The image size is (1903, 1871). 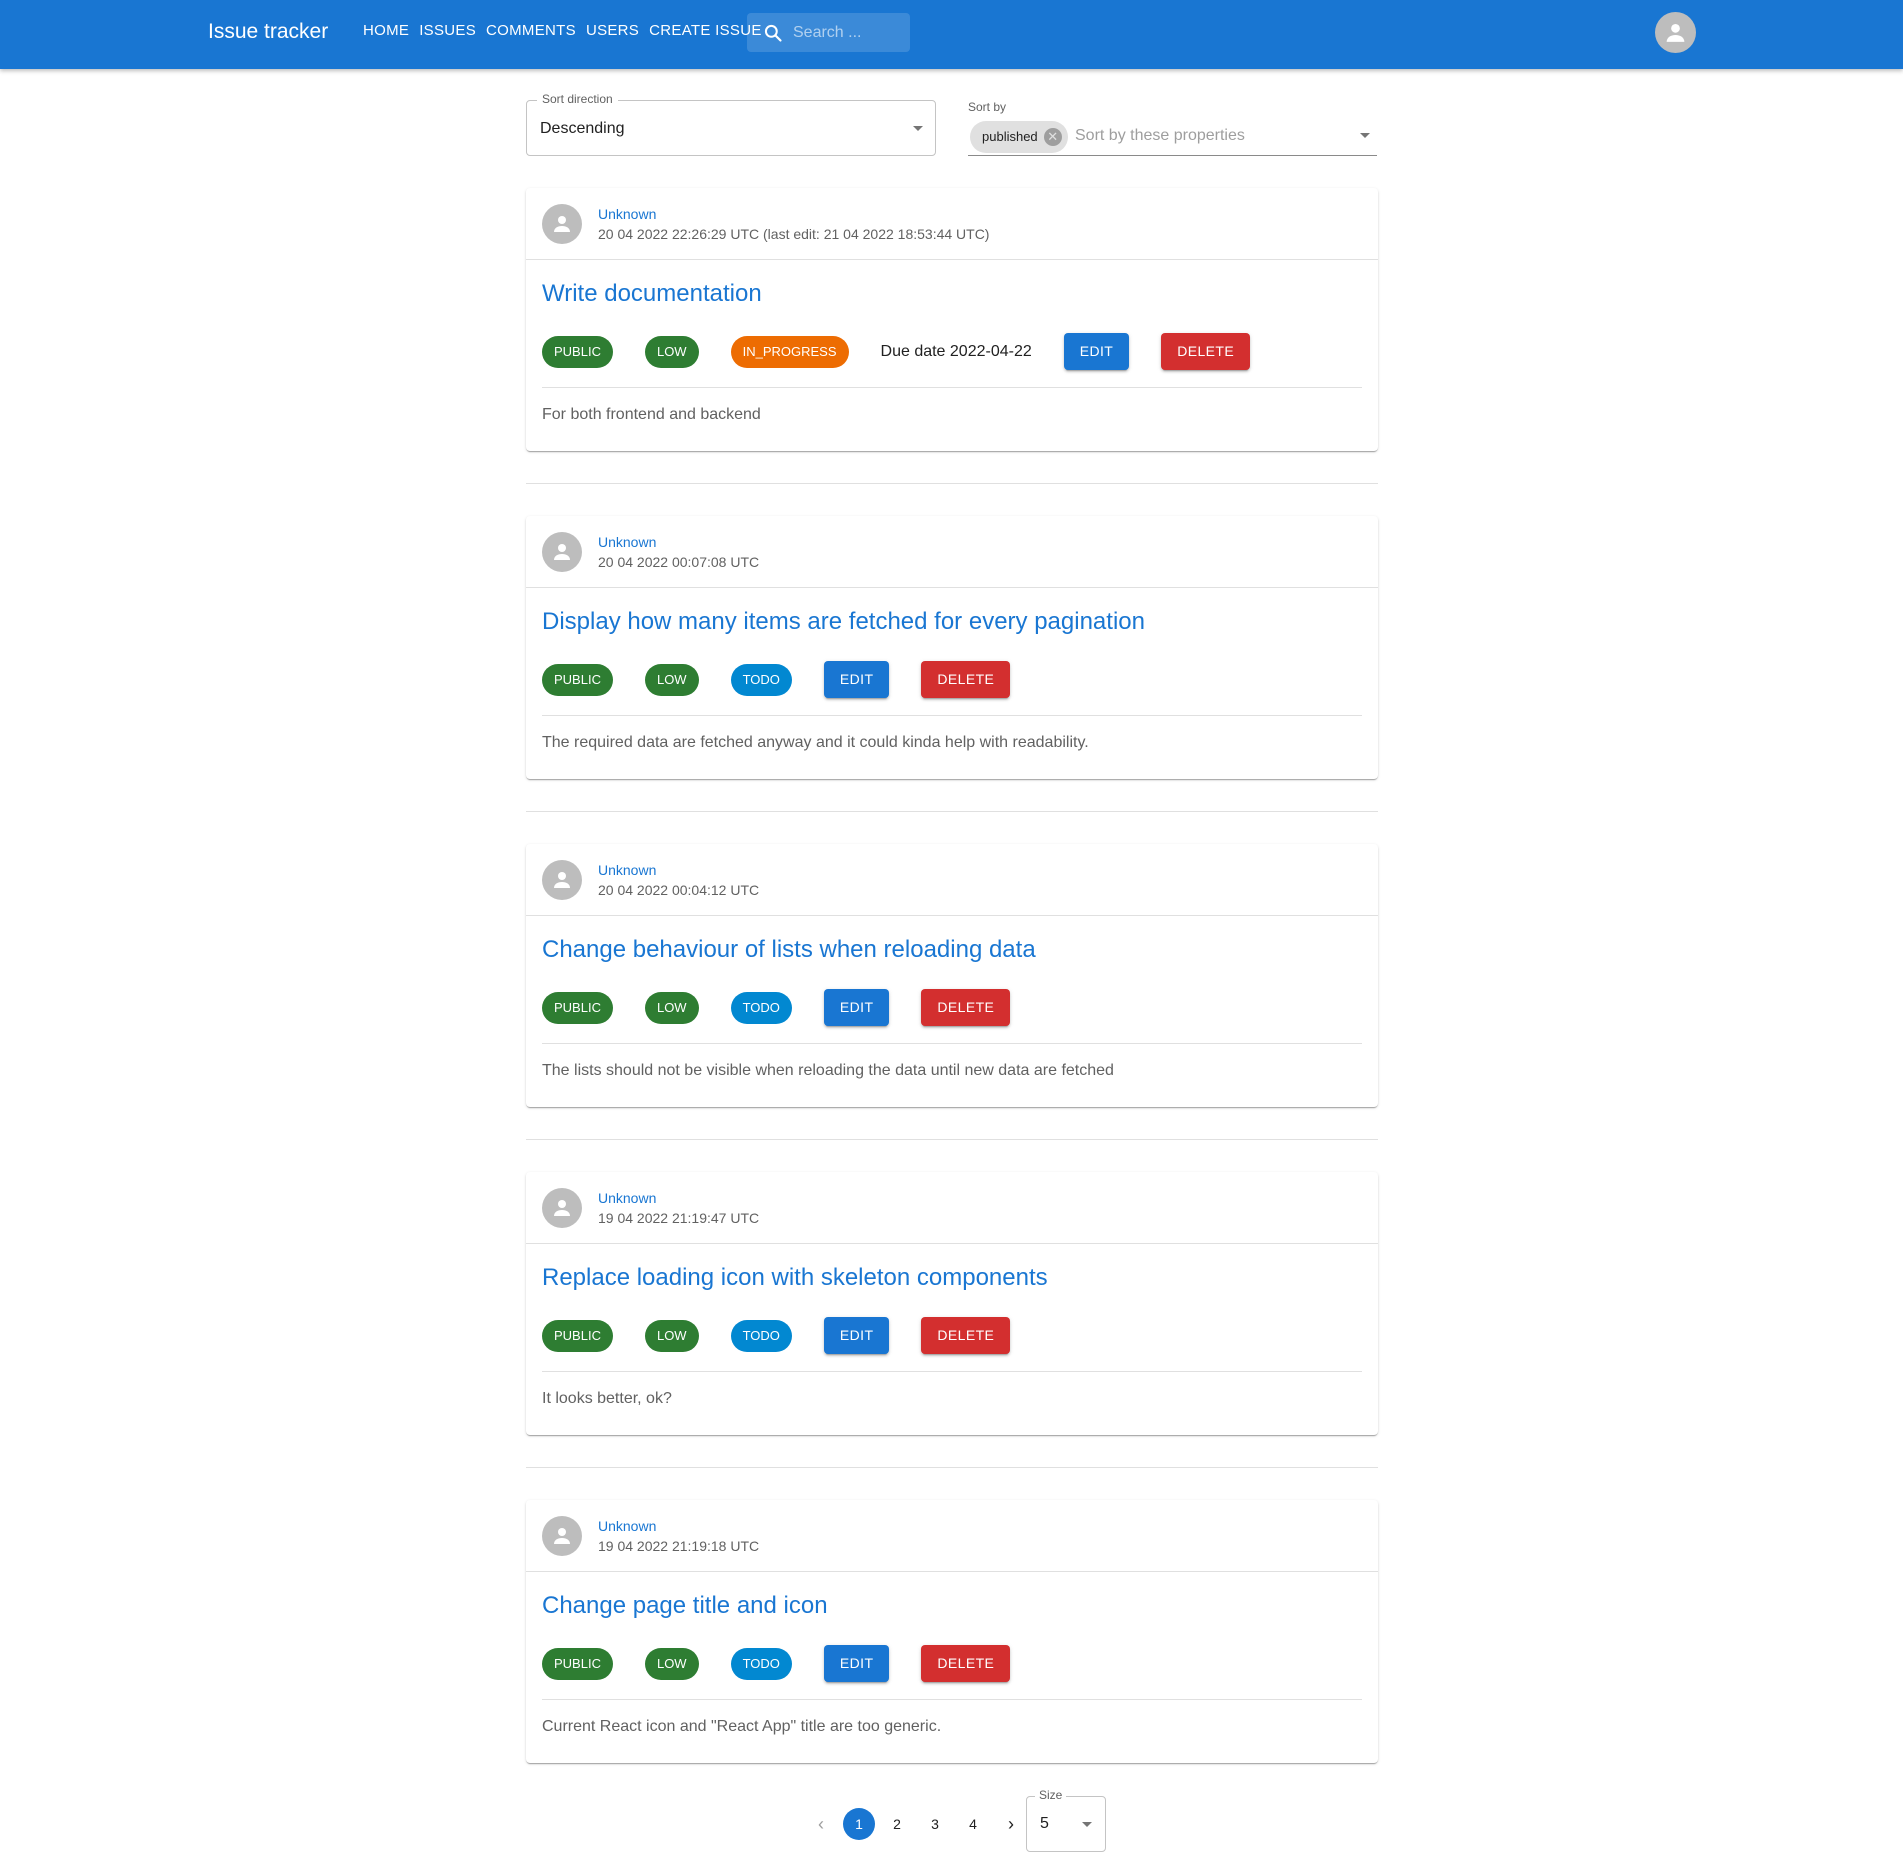 I want to click on chevron-right-icon: ›, so click(x=1011, y=1824).